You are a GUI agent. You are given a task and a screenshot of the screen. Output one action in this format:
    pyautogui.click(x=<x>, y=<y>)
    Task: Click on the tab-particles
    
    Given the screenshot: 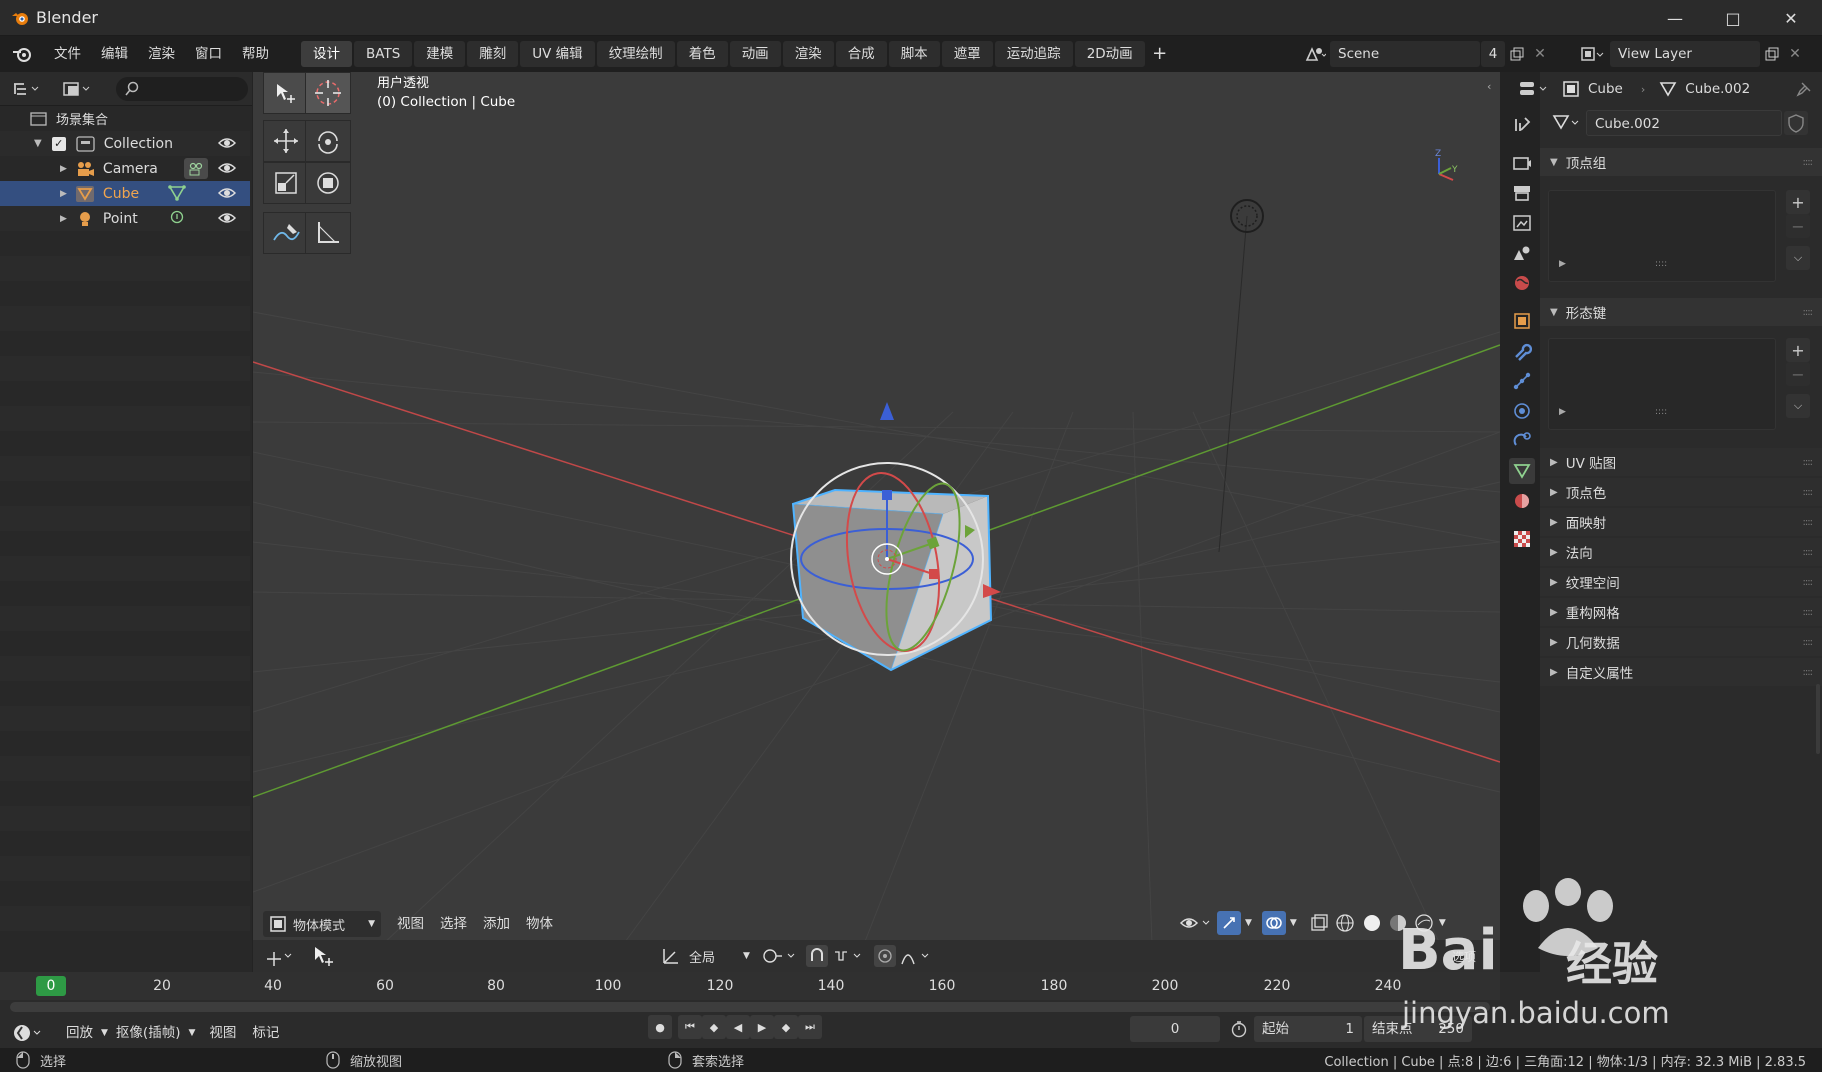 What is the action you would take?
    pyautogui.click(x=1522, y=381)
    